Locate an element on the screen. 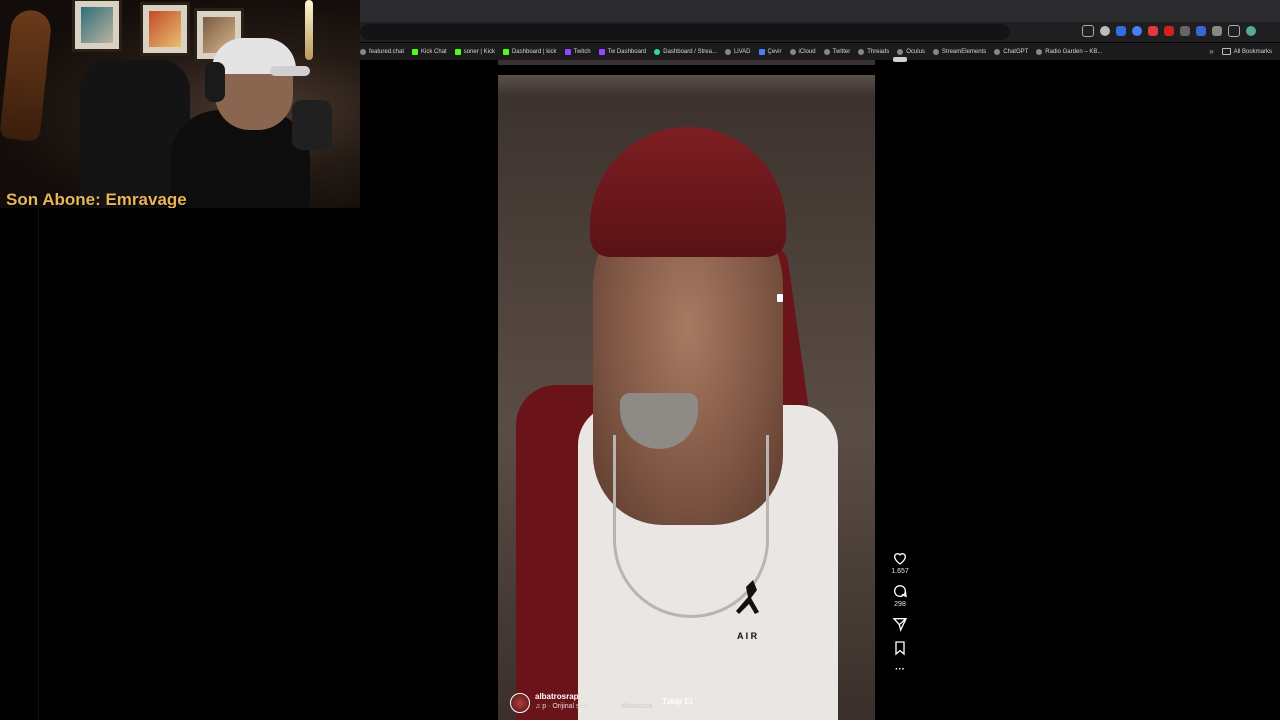 The width and height of the screenshot is (1280, 720). audio-label: p · Orijinal ses is located at coordinates (564, 706).